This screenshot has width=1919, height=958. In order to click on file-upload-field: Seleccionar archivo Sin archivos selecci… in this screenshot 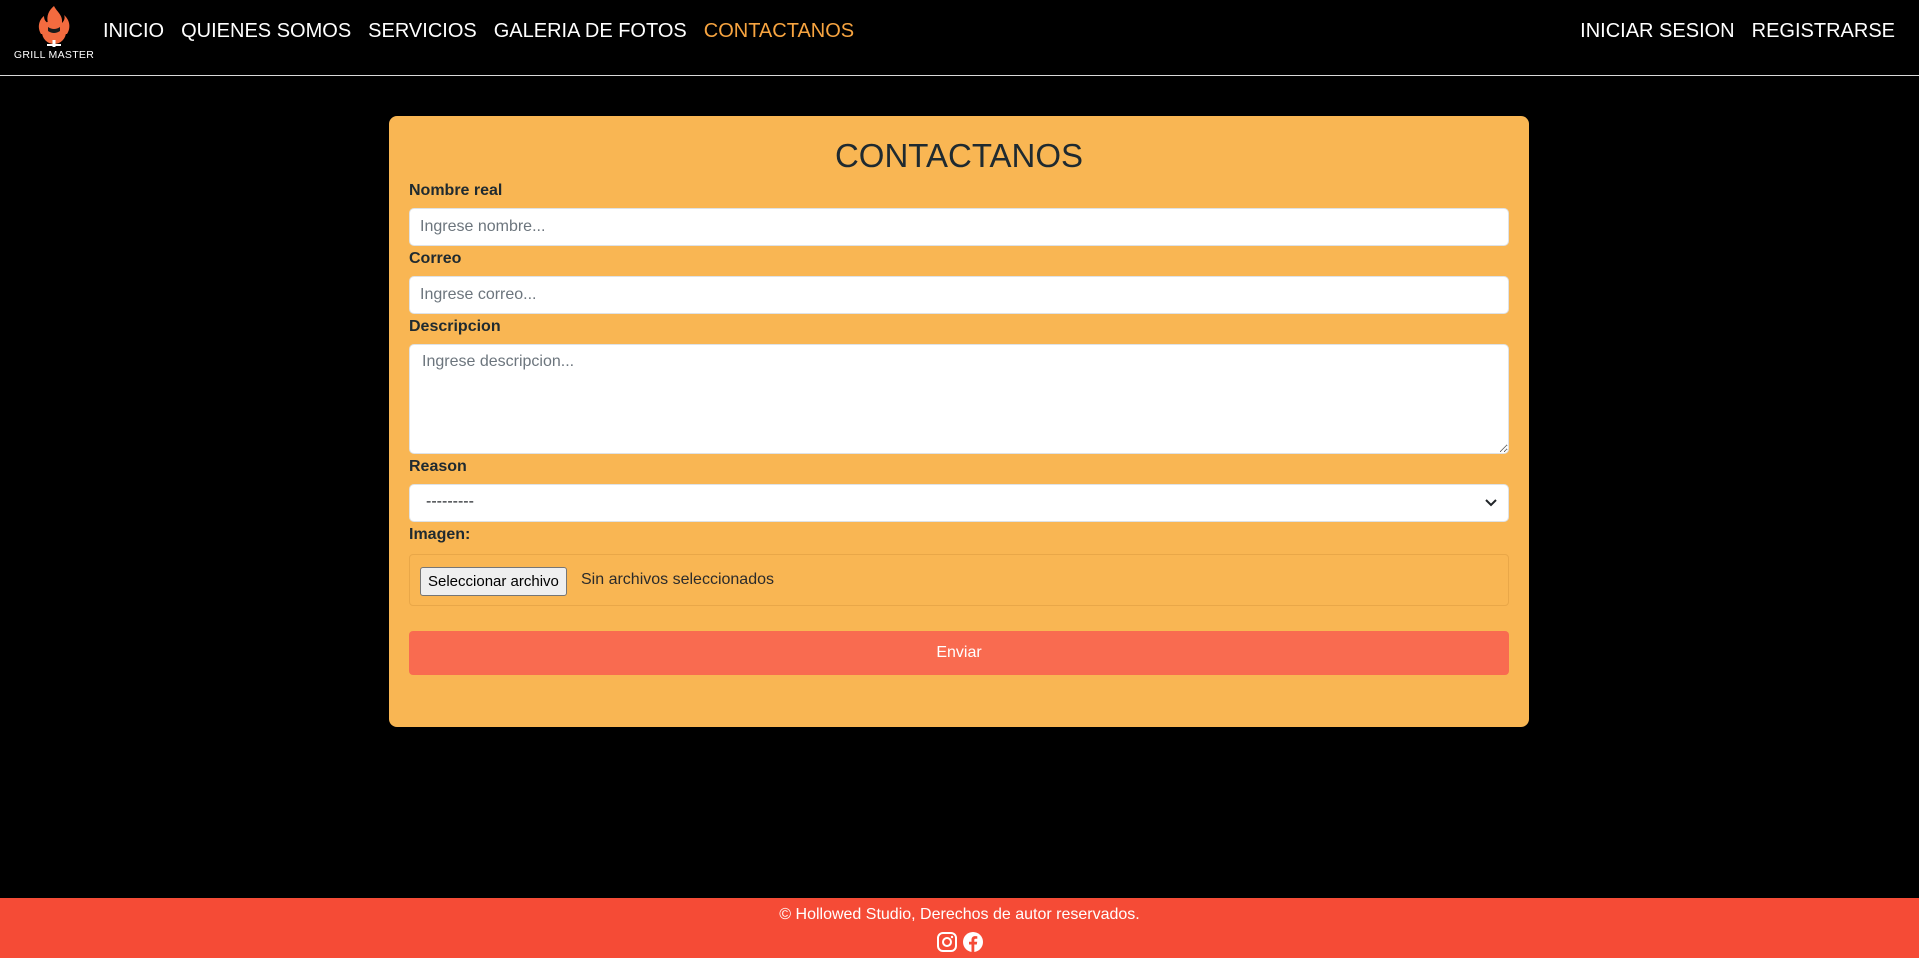, I will do `click(959, 580)`.